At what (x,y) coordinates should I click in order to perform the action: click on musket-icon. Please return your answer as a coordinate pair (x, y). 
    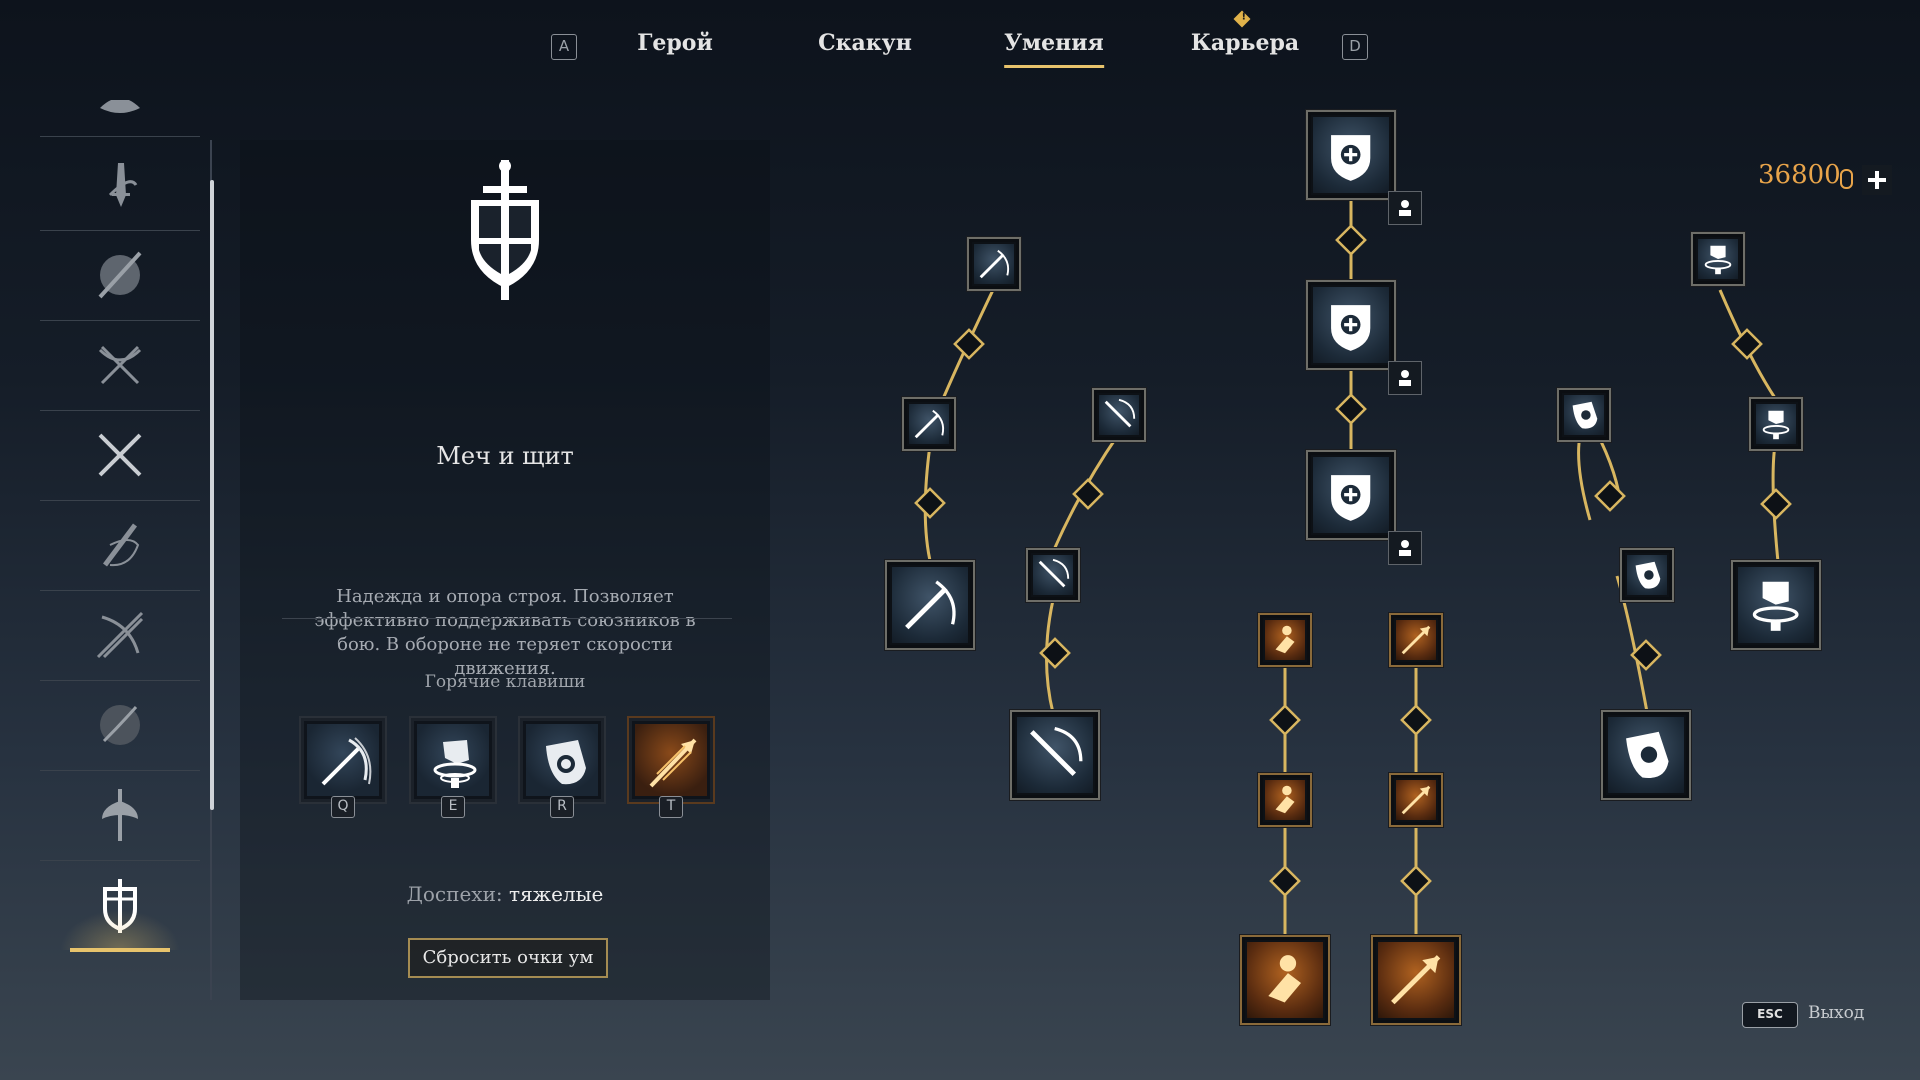
    Looking at the image, I should click on (121, 545).